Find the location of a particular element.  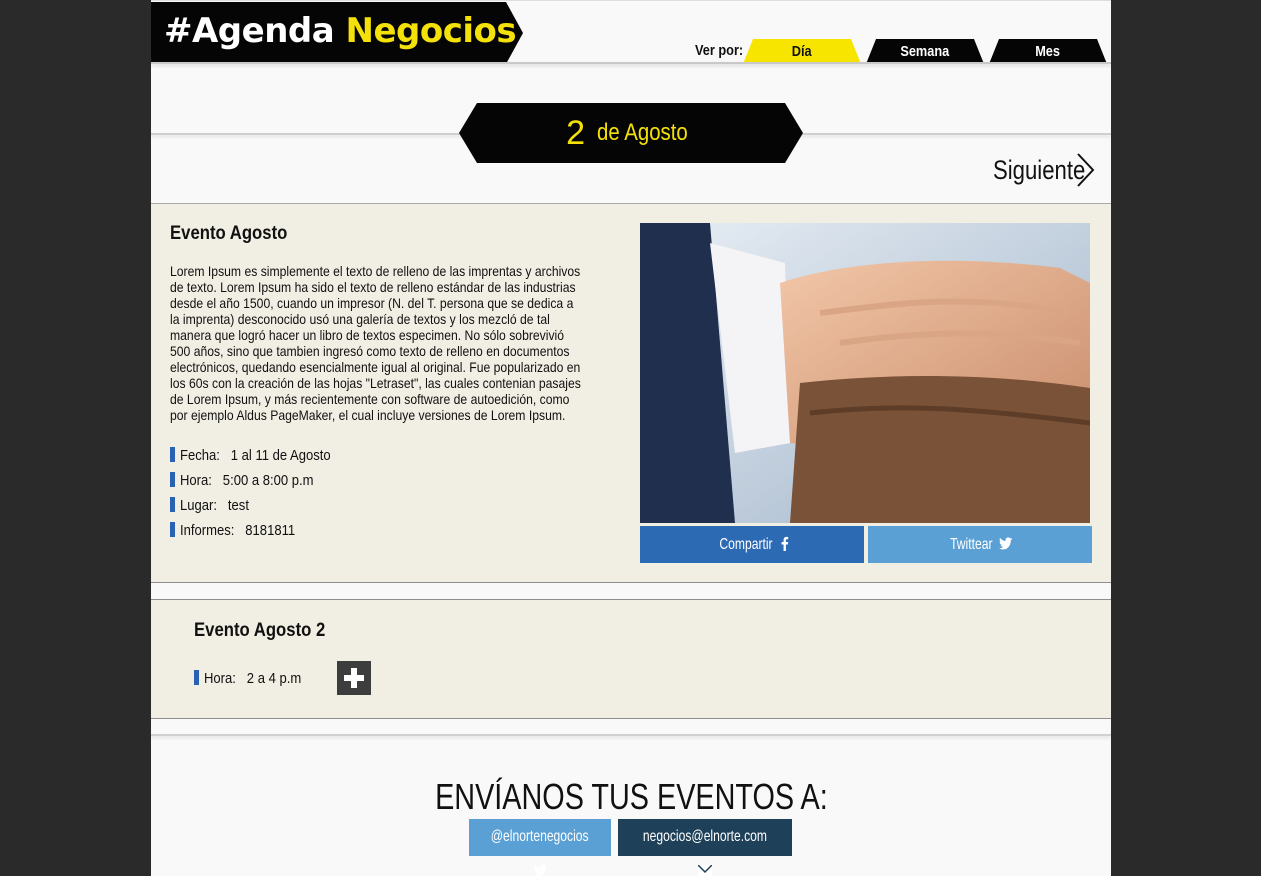

send-events-heading: ENVÍANOS TUS EVENTOS A: is located at coordinates (631, 797).